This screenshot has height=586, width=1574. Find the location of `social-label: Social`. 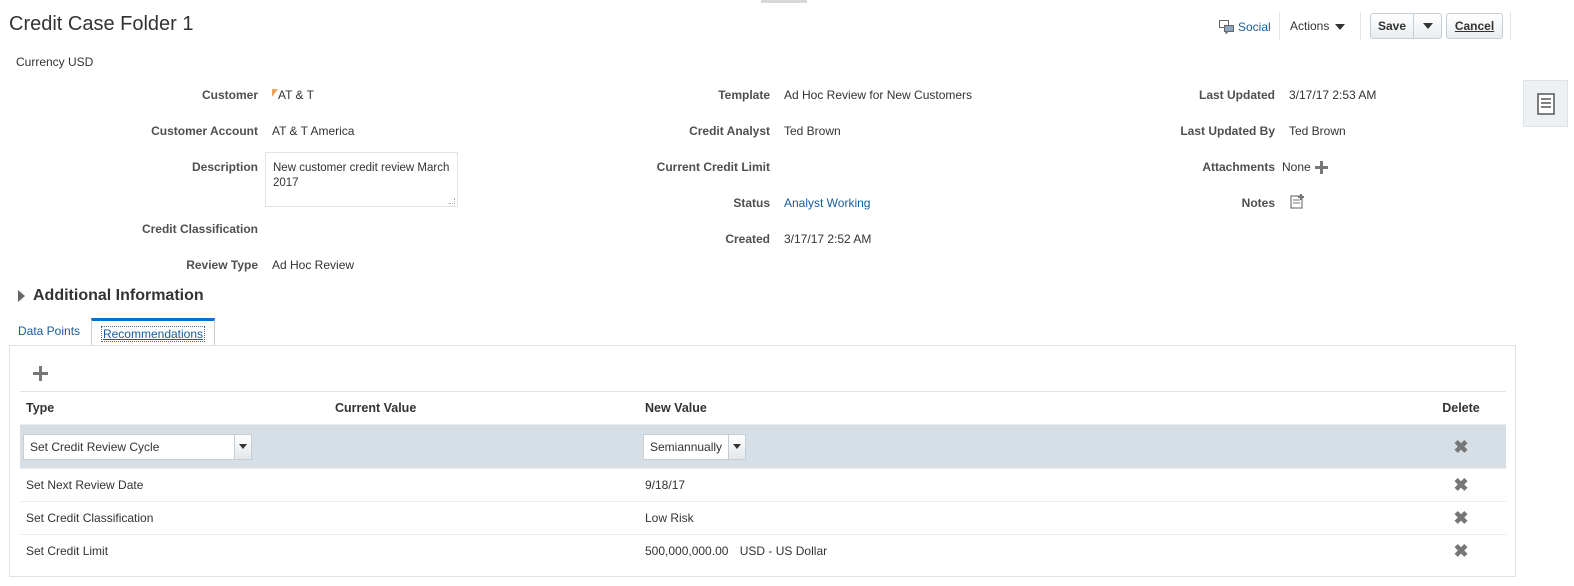

social-label: Social is located at coordinates (1254, 27).